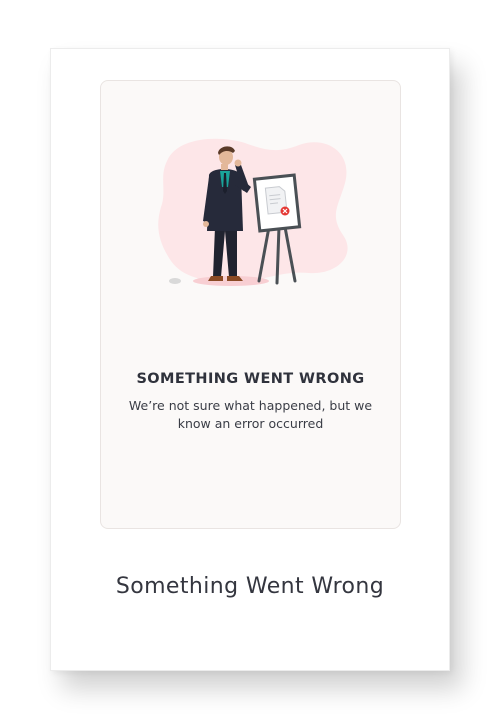 The width and height of the screenshot is (500, 720). Describe the element at coordinates (250, 586) in the screenshot. I see `card-title: Something Went Wrong` at that location.